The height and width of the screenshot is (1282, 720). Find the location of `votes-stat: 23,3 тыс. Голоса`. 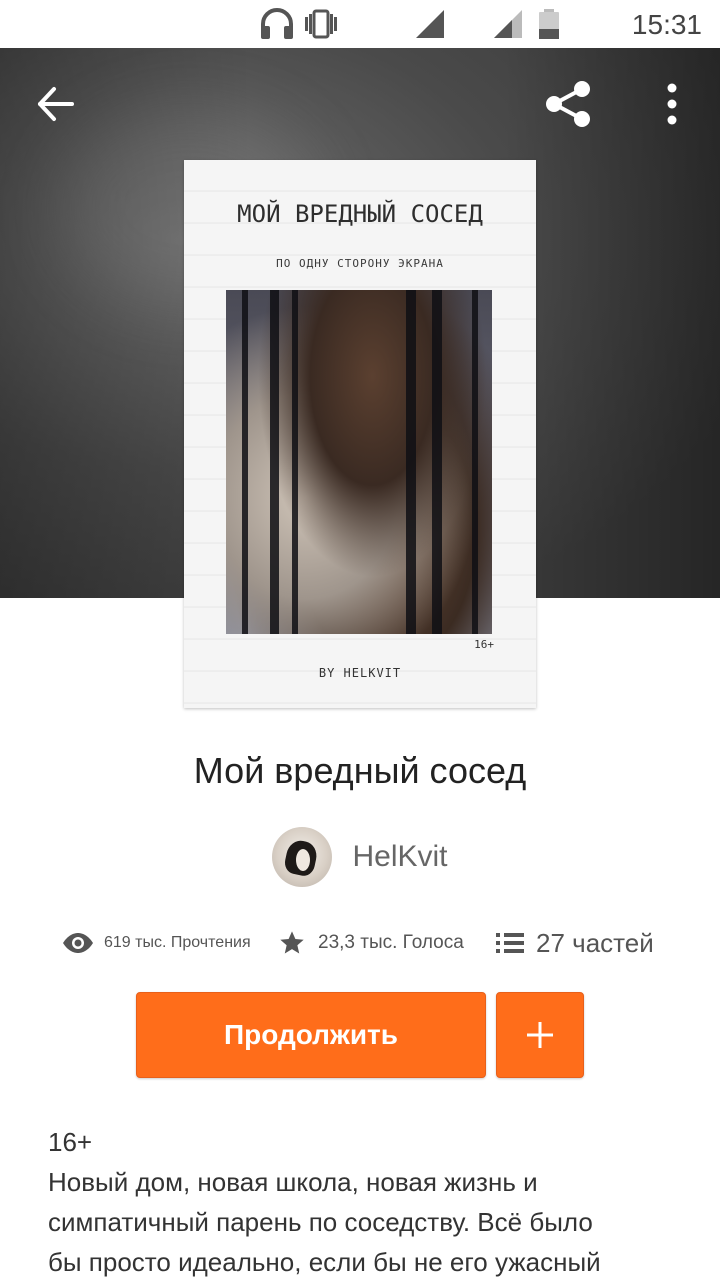

votes-stat: 23,3 тыс. Голоса is located at coordinates (371, 943).